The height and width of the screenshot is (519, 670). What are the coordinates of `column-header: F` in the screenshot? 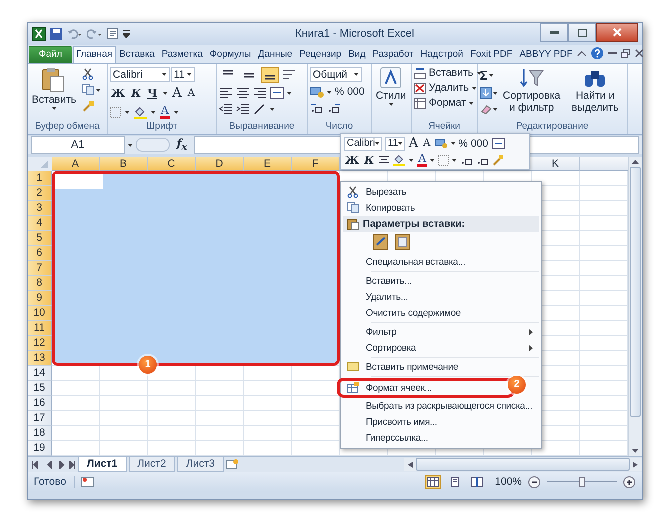 It's located at (316, 164).